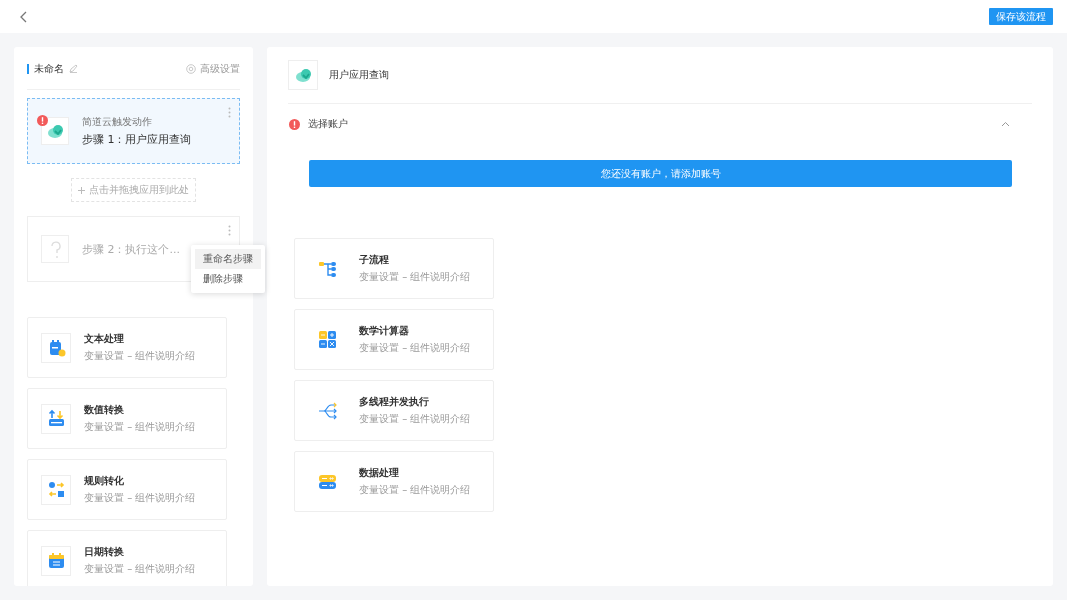 Image resolution: width=1067 pixels, height=600 pixels. What do you see at coordinates (228, 259) in the screenshot?
I see `menu-item: 重命名步骤` at bounding box center [228, 259].